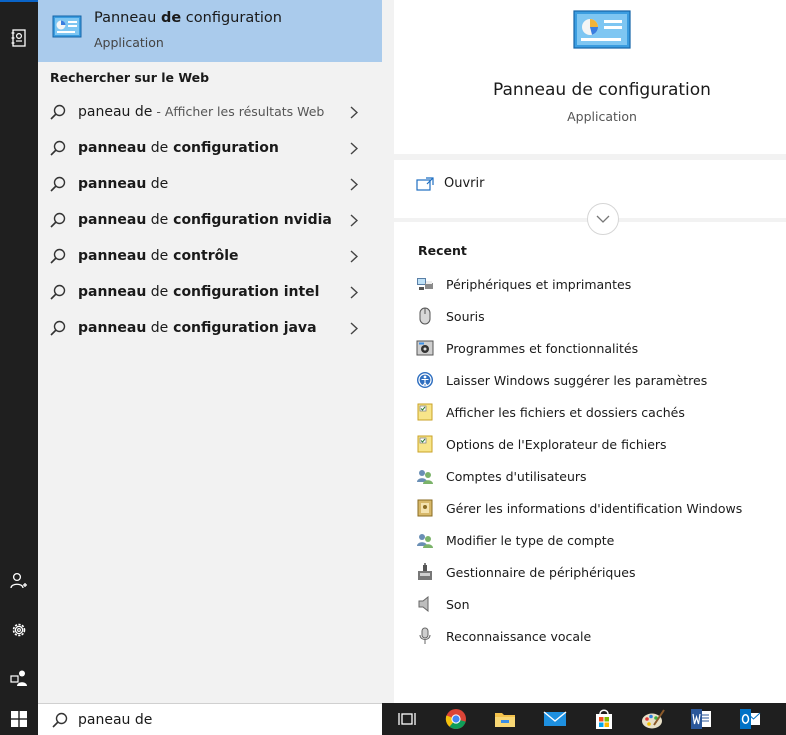 The width and height of the screenshot is (786, 735). What do you see at coordinates (210, 31) in the screenshot?
I see `best-match-item: Panneau de configuration Application` at bounding box center [210, 31].